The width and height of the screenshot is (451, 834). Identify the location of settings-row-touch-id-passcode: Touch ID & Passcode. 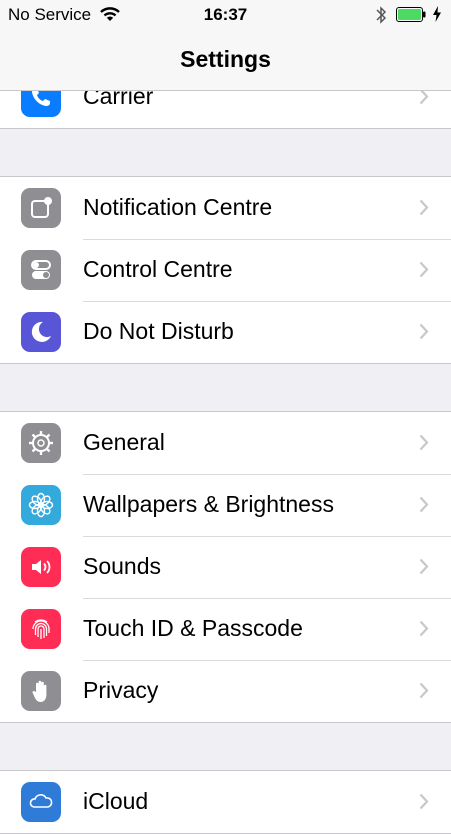
(225, 629).